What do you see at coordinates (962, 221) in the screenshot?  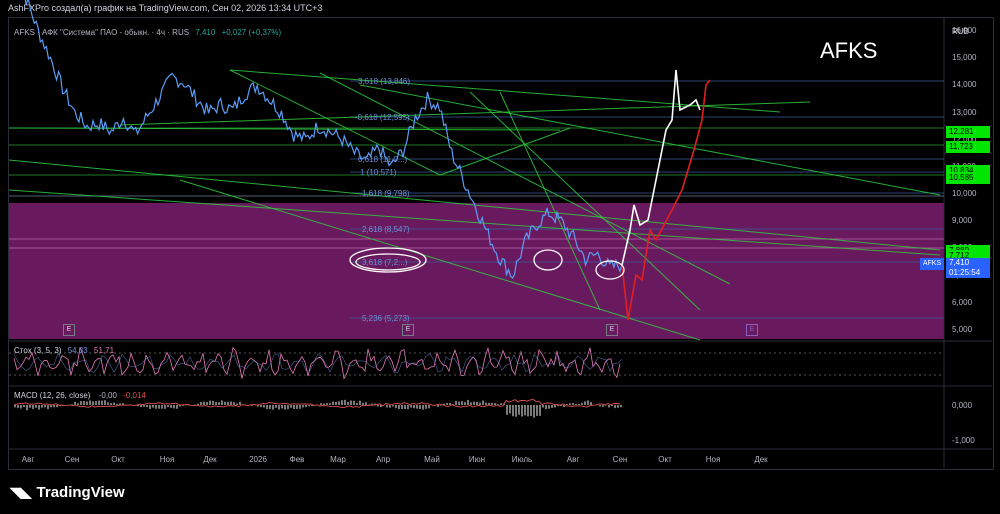 I see `price-tick: 9,000` at bounding box center [962, 221].